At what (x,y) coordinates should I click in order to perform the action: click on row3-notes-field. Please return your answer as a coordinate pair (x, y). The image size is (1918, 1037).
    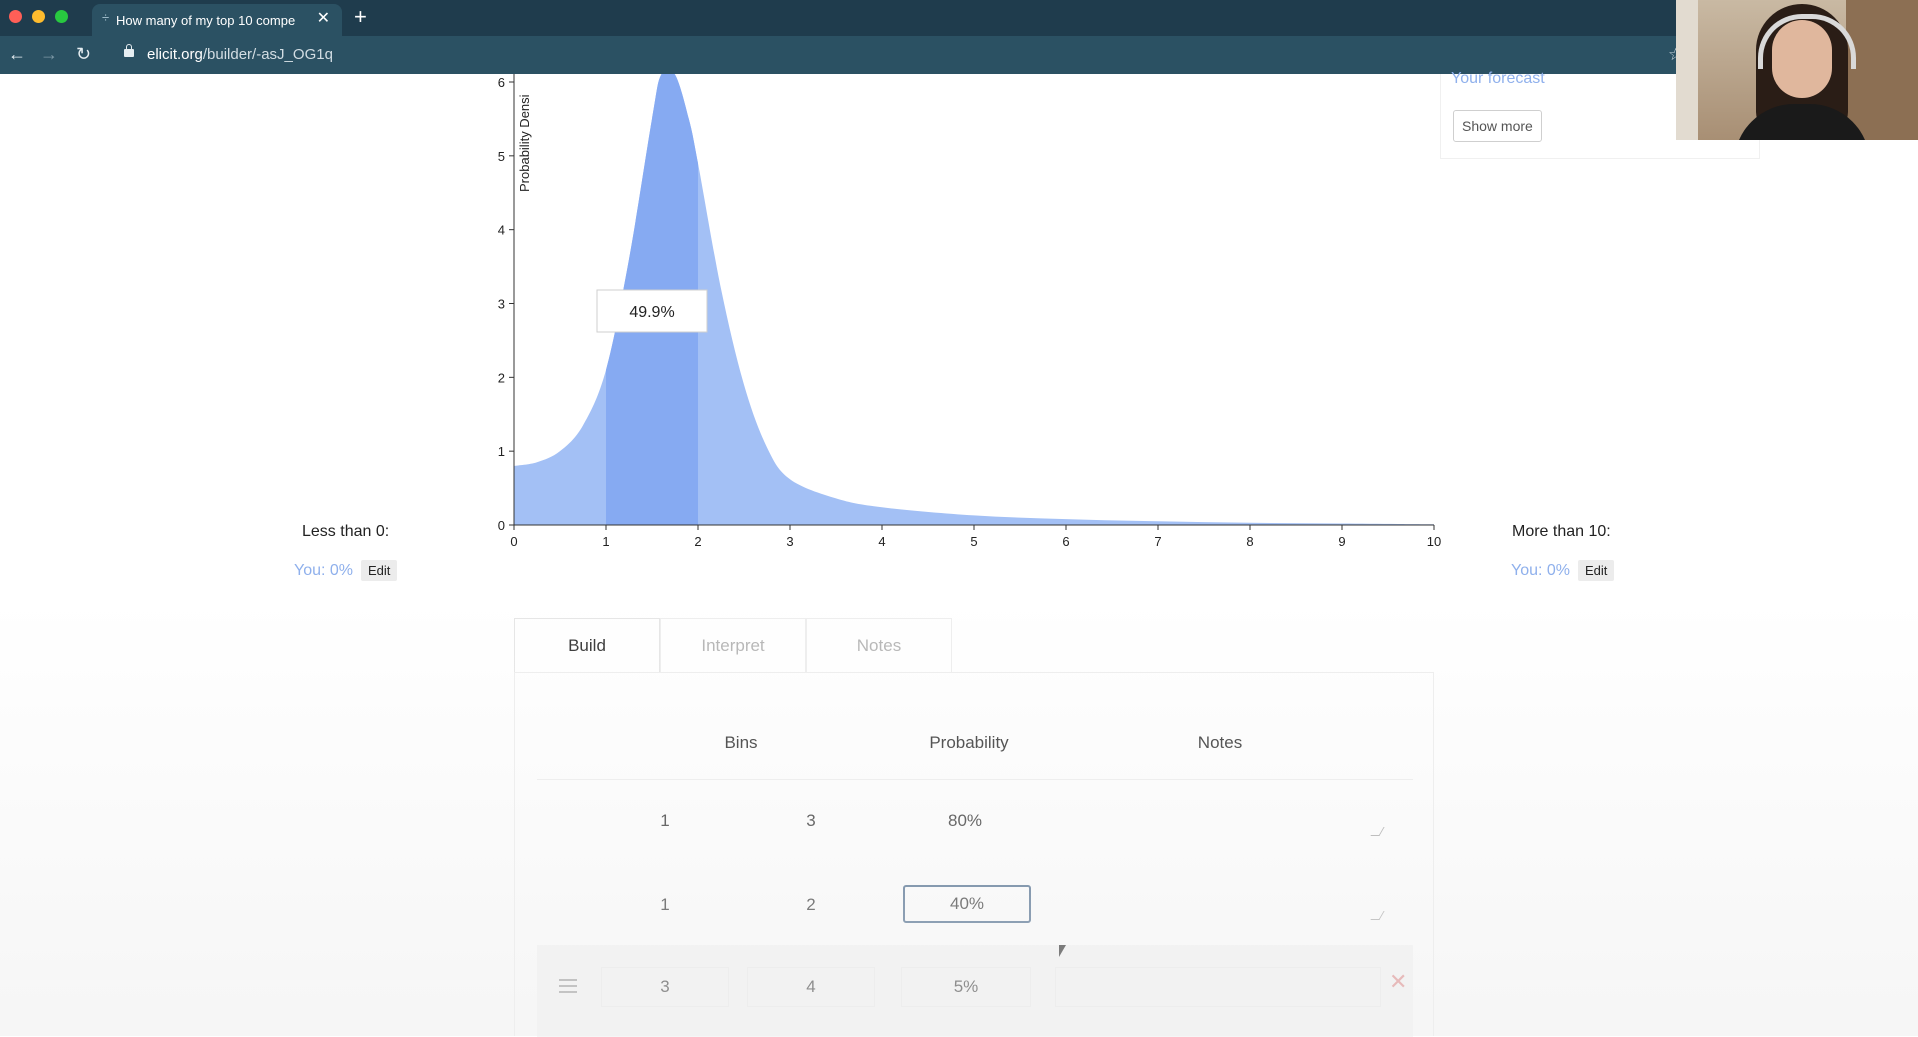
    Looking at the image, I should click on (1218, 987).